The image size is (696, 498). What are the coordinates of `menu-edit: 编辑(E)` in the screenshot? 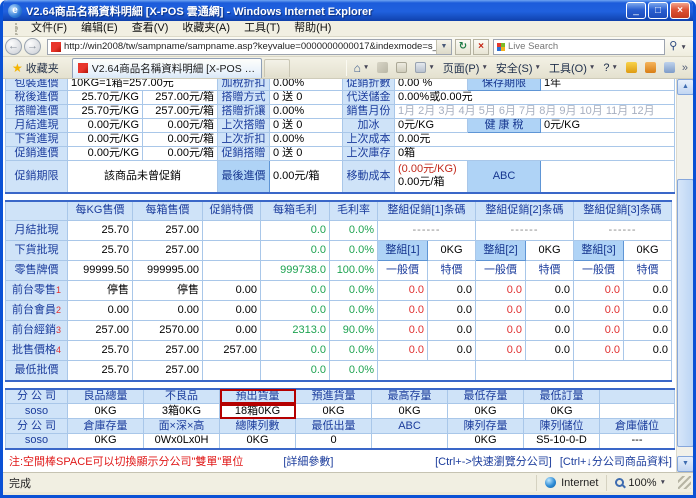 It's located at (99, 28).